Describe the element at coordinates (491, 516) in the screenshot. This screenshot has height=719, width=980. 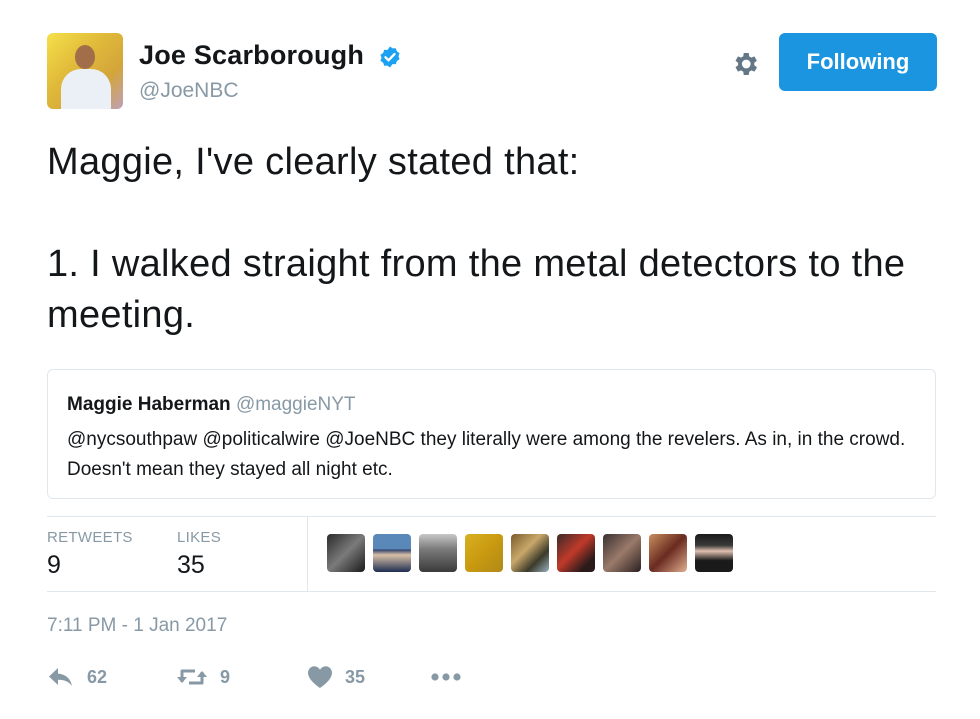
I see `stats-divider-top` at that location.